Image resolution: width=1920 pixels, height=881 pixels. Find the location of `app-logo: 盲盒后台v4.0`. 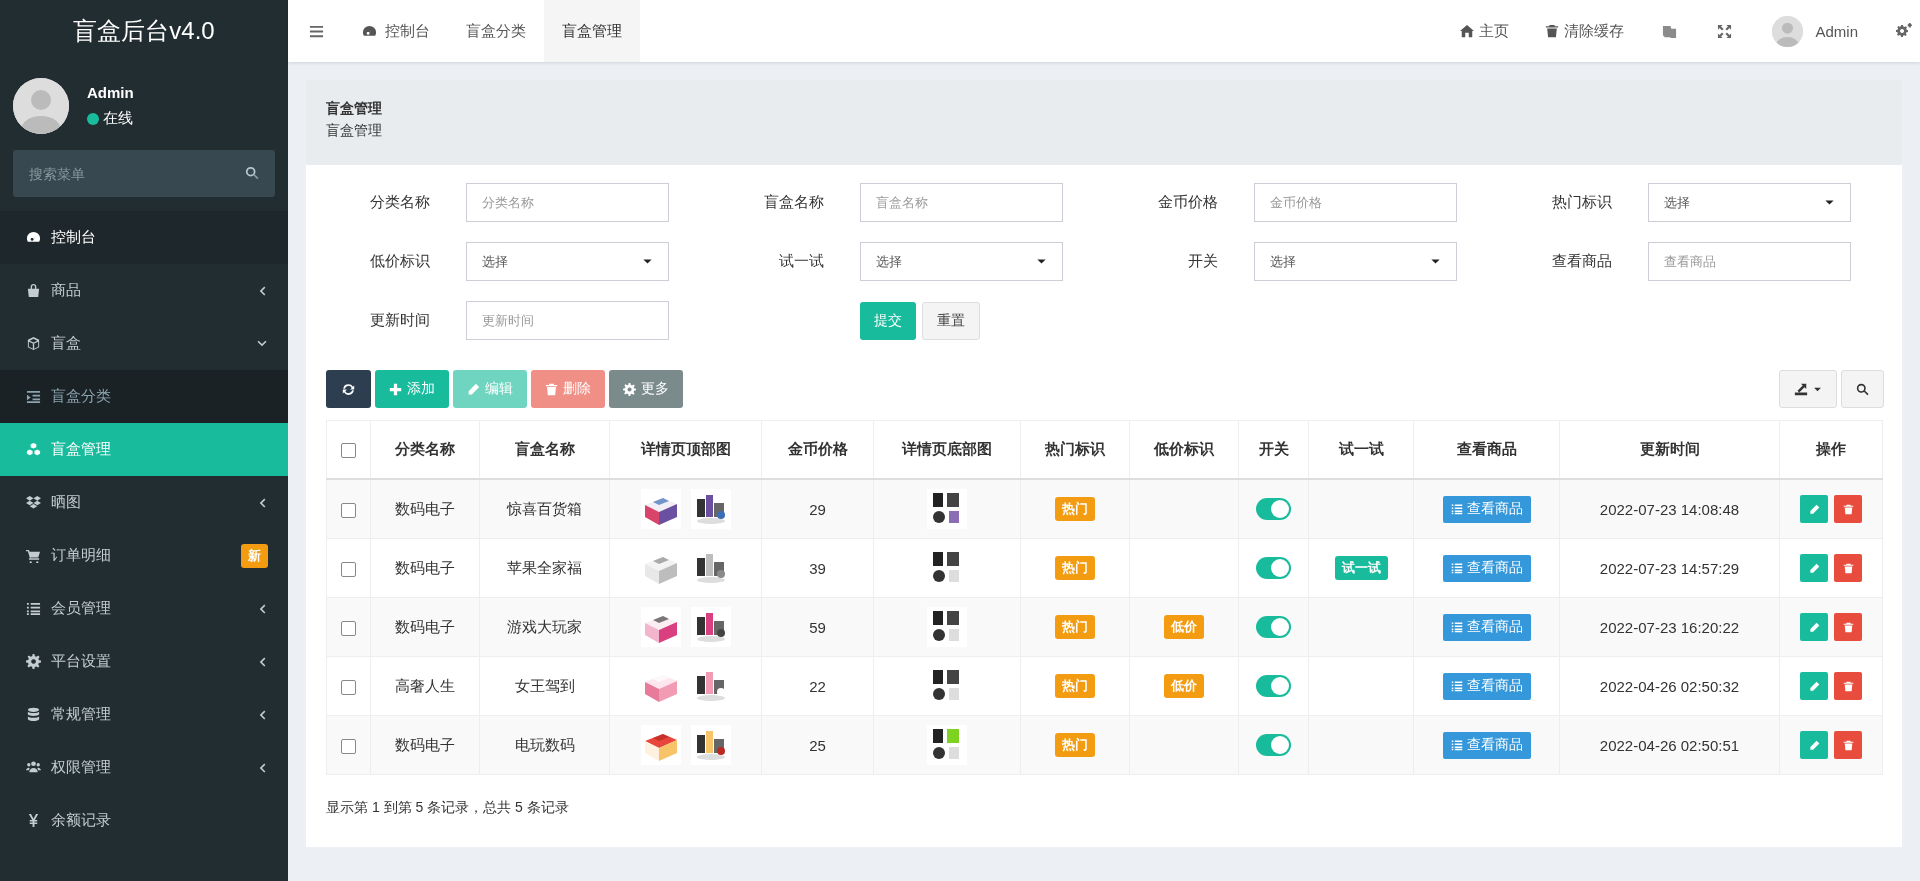

app-logo: 盲盒后台v4.0 is located at coordinates (144, 31).